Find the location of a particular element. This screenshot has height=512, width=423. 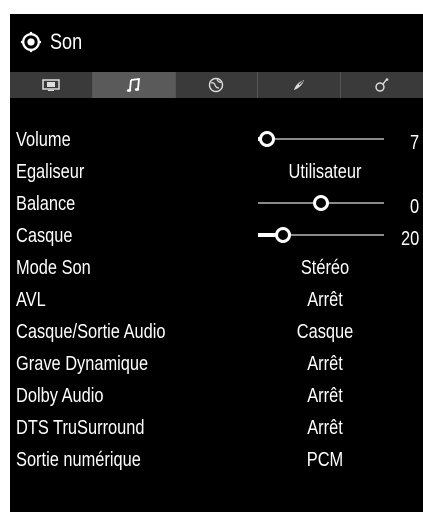

satellite-icon is located at coordinates (299, 85).